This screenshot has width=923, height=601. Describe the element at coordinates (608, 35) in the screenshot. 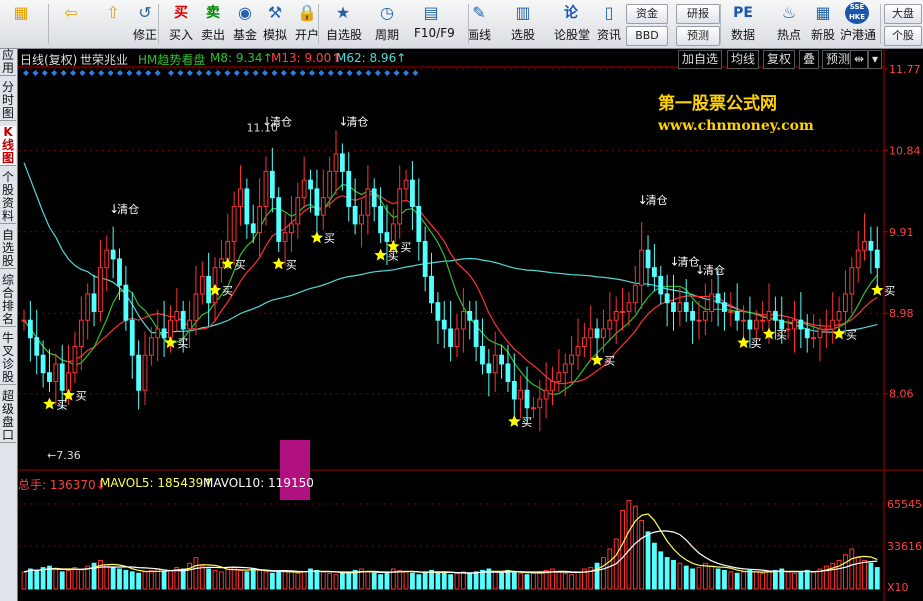

I see `toolbar-label: 资讯` at that location.